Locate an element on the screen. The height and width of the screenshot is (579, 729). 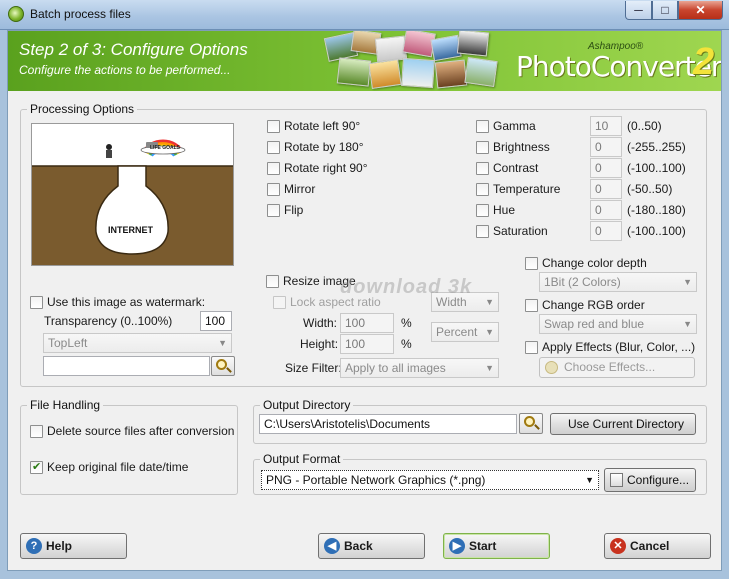
color-depth-dropdown: 1Bit (2 Colors) ▼ is located at coordinates (618, 282).